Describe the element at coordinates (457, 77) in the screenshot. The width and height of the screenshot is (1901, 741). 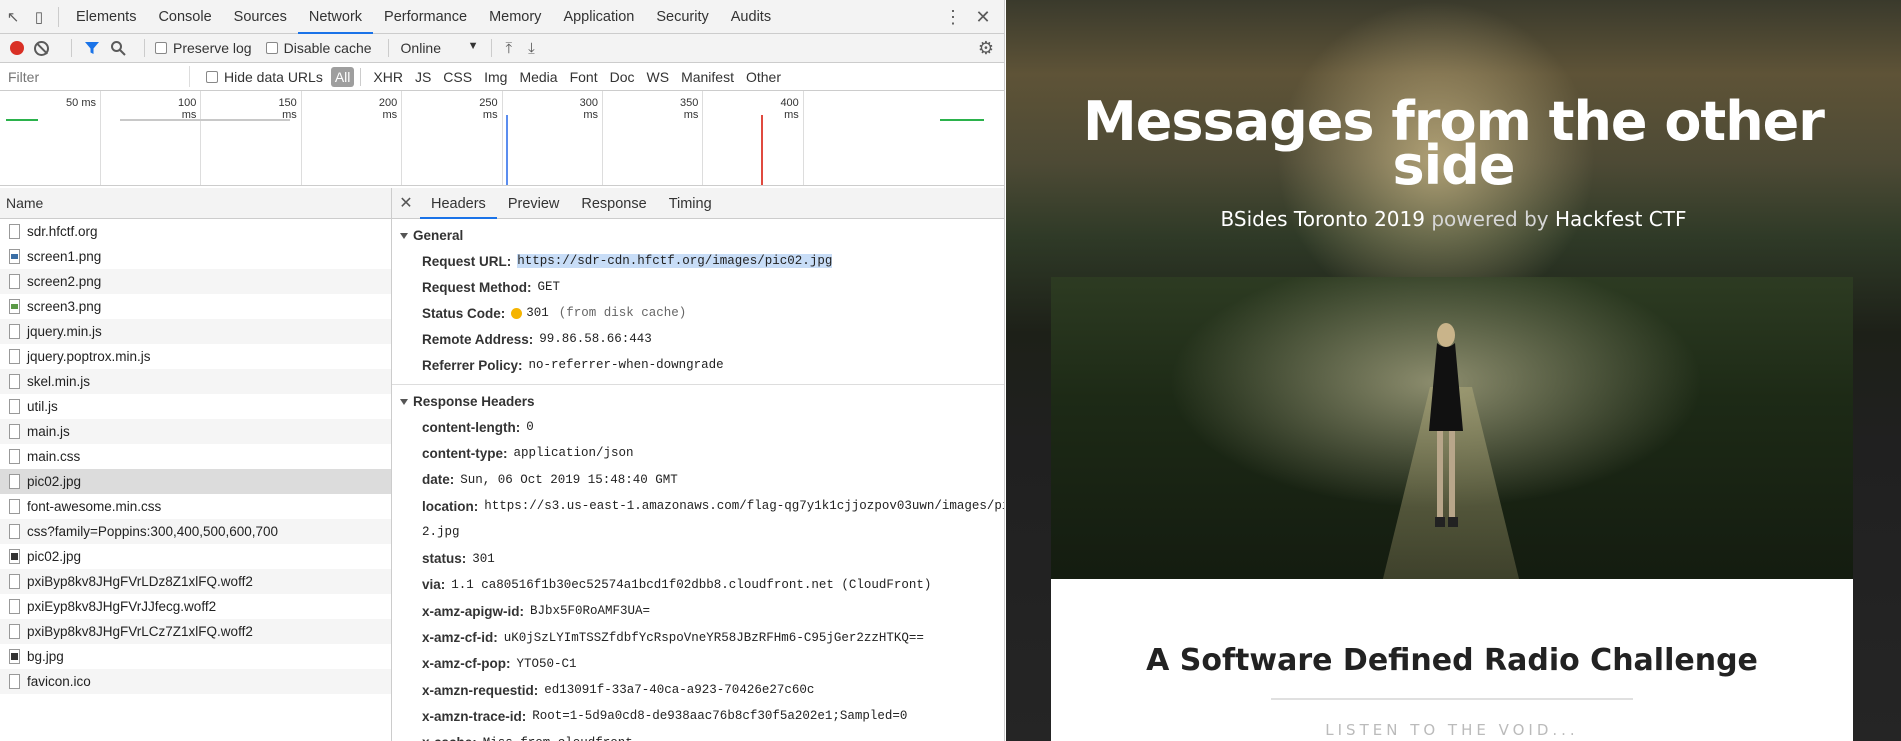
I see `filter-type-css: CSS` at that location.